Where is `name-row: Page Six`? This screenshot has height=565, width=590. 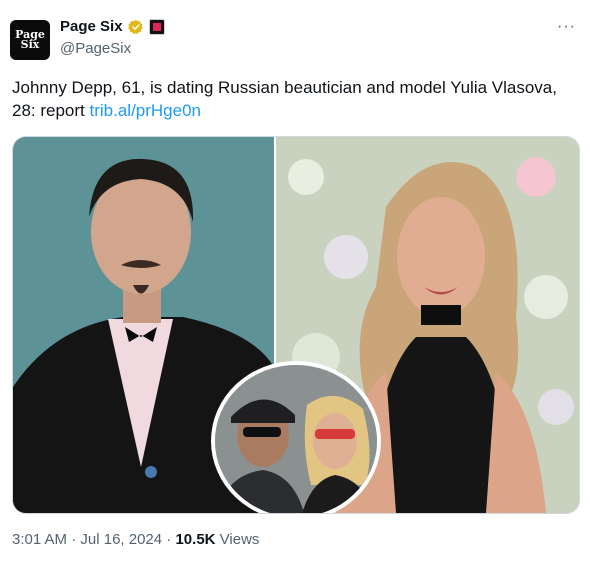 name-row: Page Six is located at coordinates (112, 26).